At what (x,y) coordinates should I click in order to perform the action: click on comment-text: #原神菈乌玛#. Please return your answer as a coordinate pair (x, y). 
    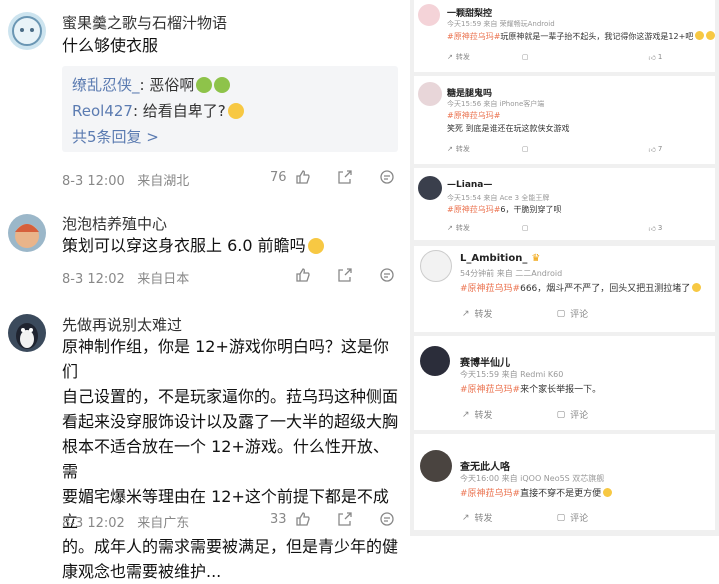
    Looking at the image, I should click on (473, 115).